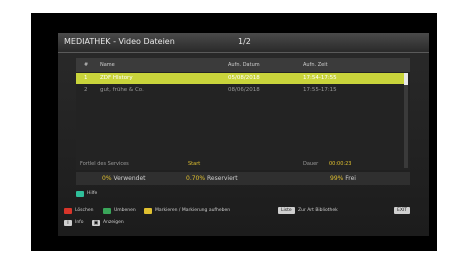  Describe the element at coordinates (320, 78) in the screenshot. I see `row-time: 17:54-17:55` at that location.